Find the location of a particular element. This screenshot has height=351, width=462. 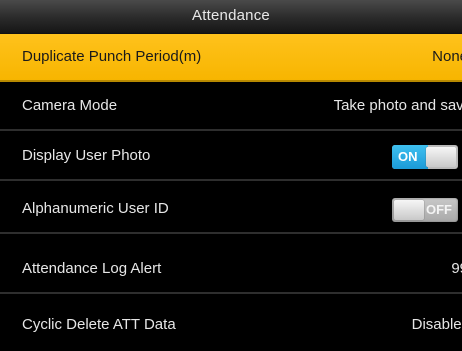

setting-value: None is located at coordinates (447, 56).